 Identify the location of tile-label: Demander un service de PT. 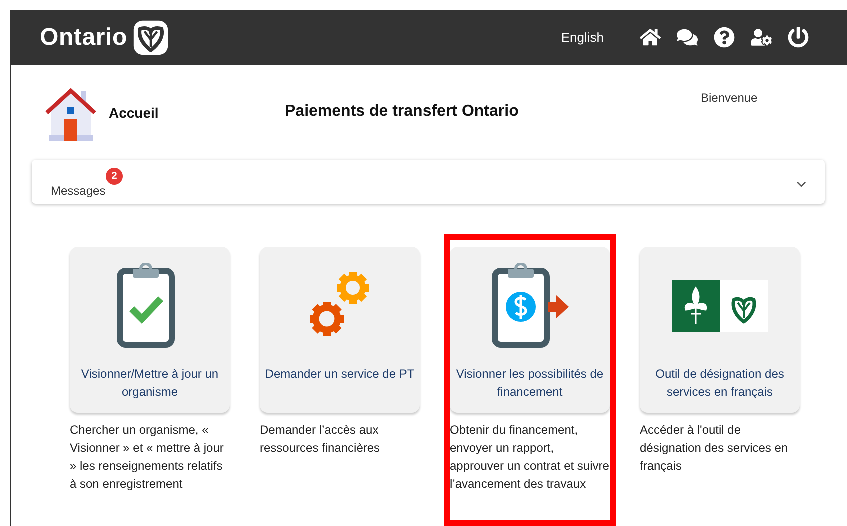
(340, 374).